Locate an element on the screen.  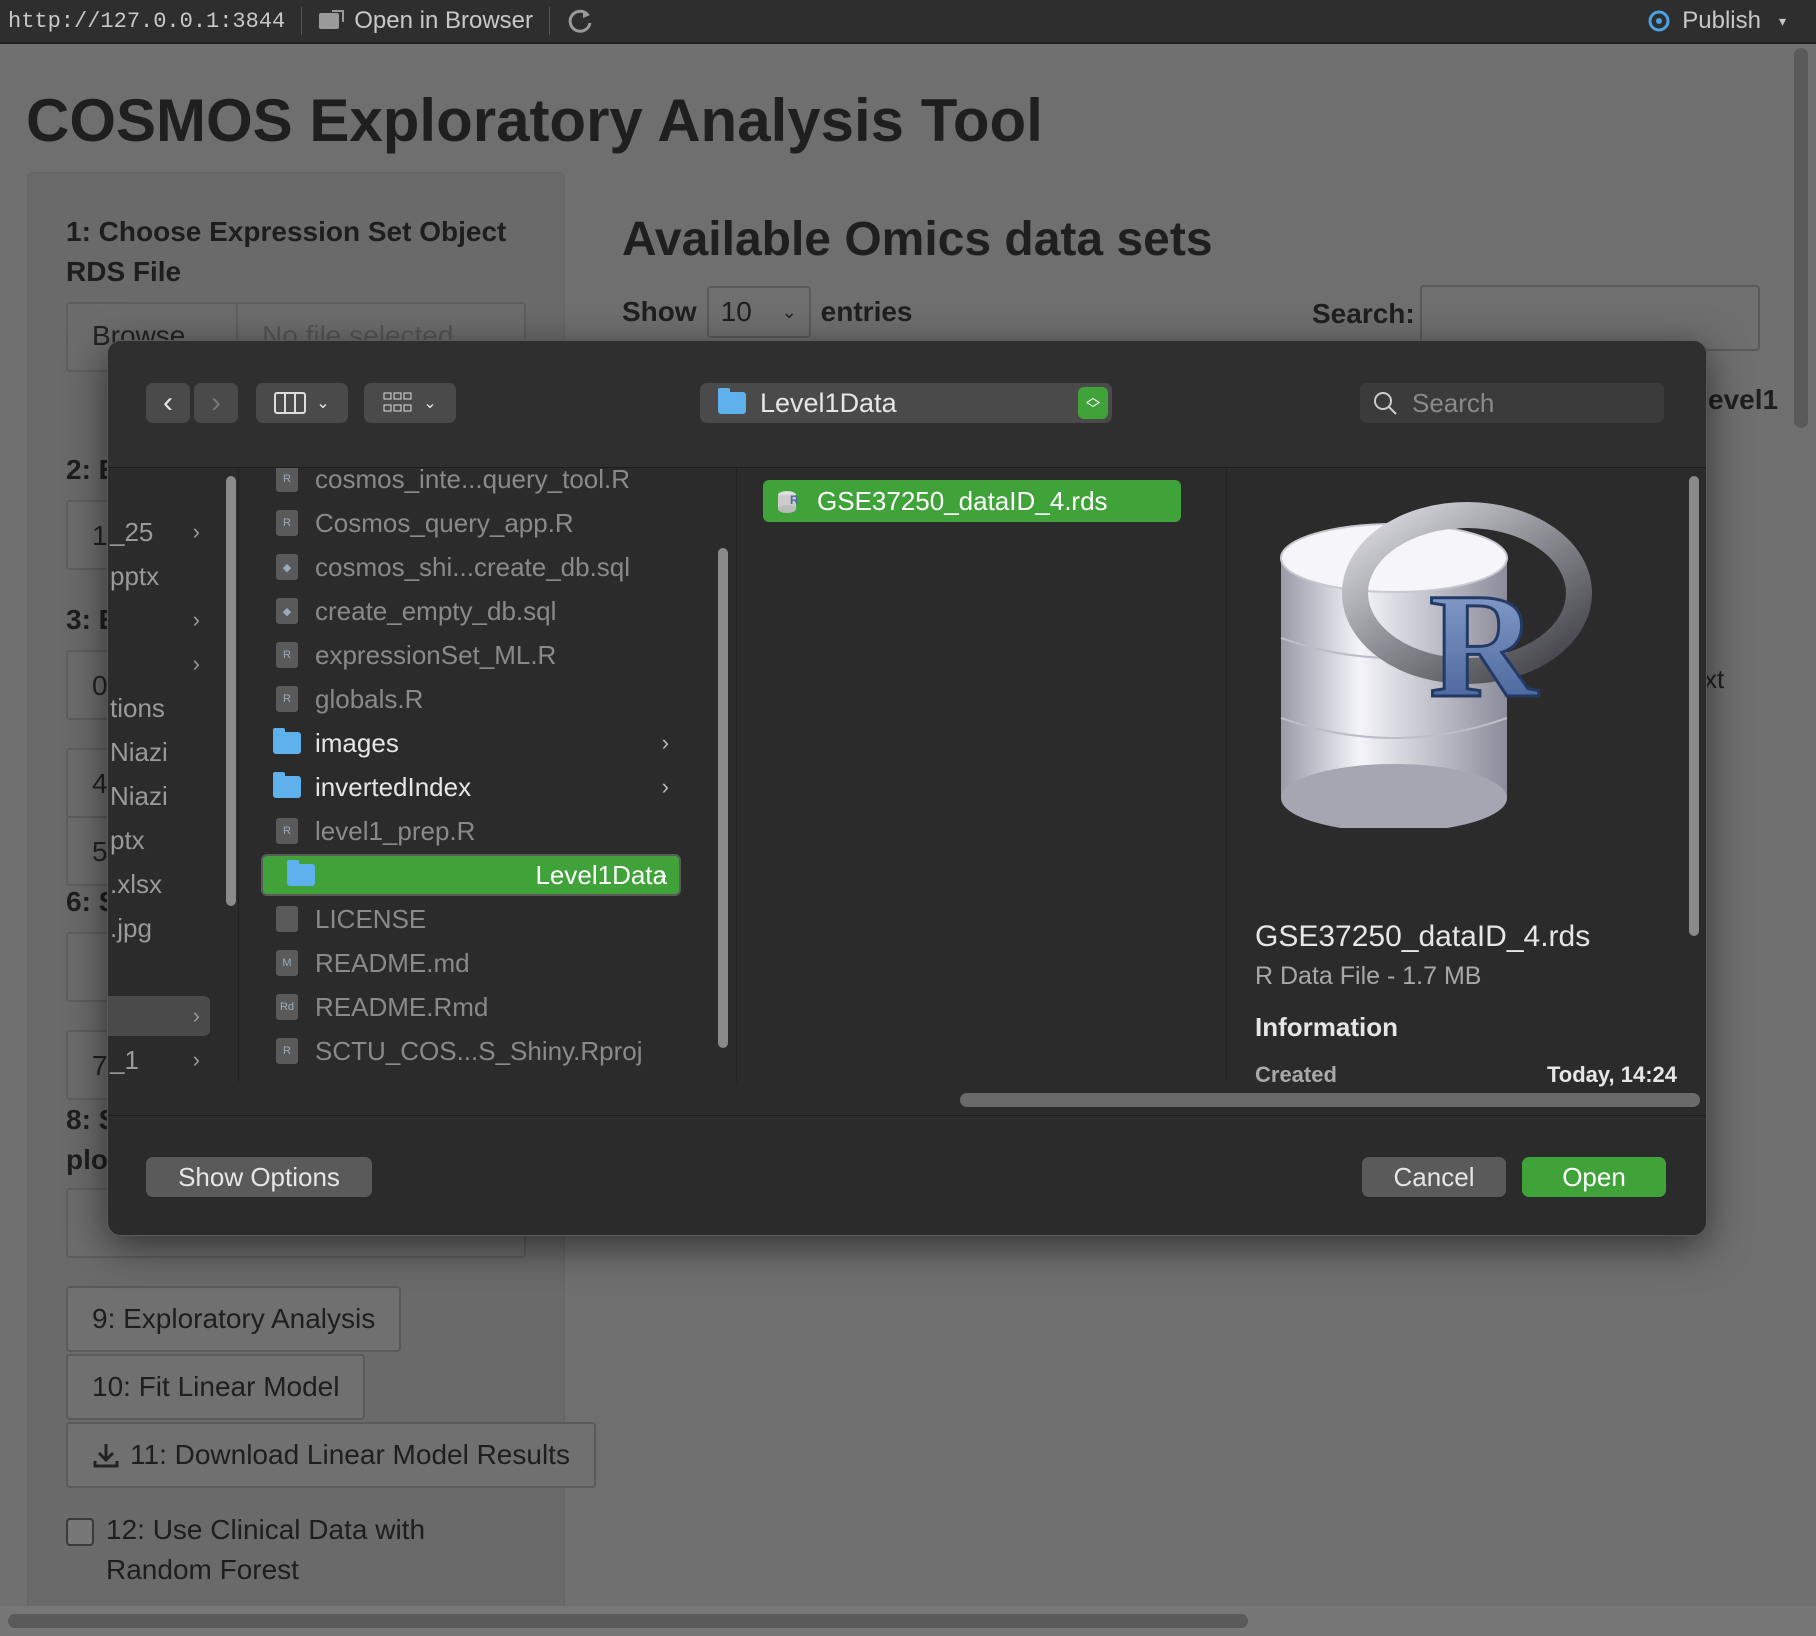
show-options-button: Show Options is located at coordinates (259, 1177).